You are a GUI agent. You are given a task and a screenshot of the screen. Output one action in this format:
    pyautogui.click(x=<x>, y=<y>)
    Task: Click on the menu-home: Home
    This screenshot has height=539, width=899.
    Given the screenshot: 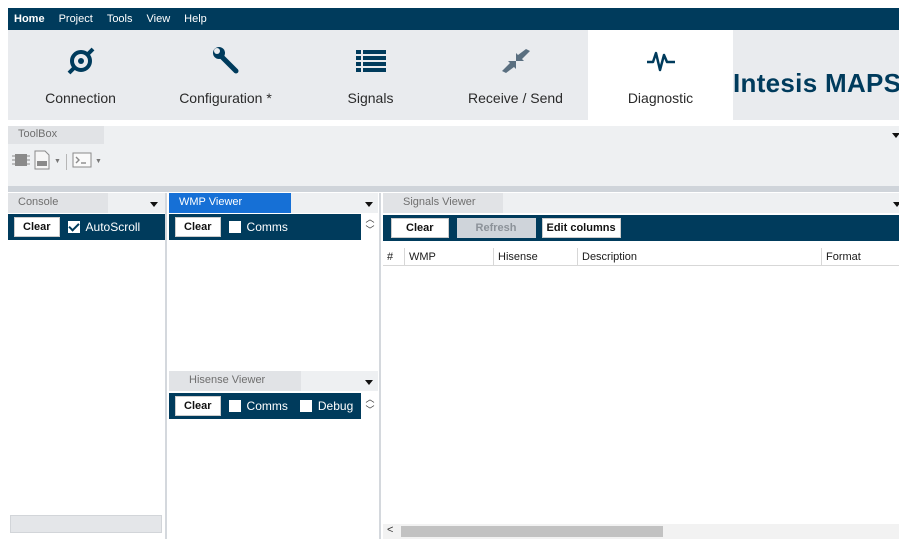 What is the action you would take?
    pyautogui.click(x=29, y=19)
    